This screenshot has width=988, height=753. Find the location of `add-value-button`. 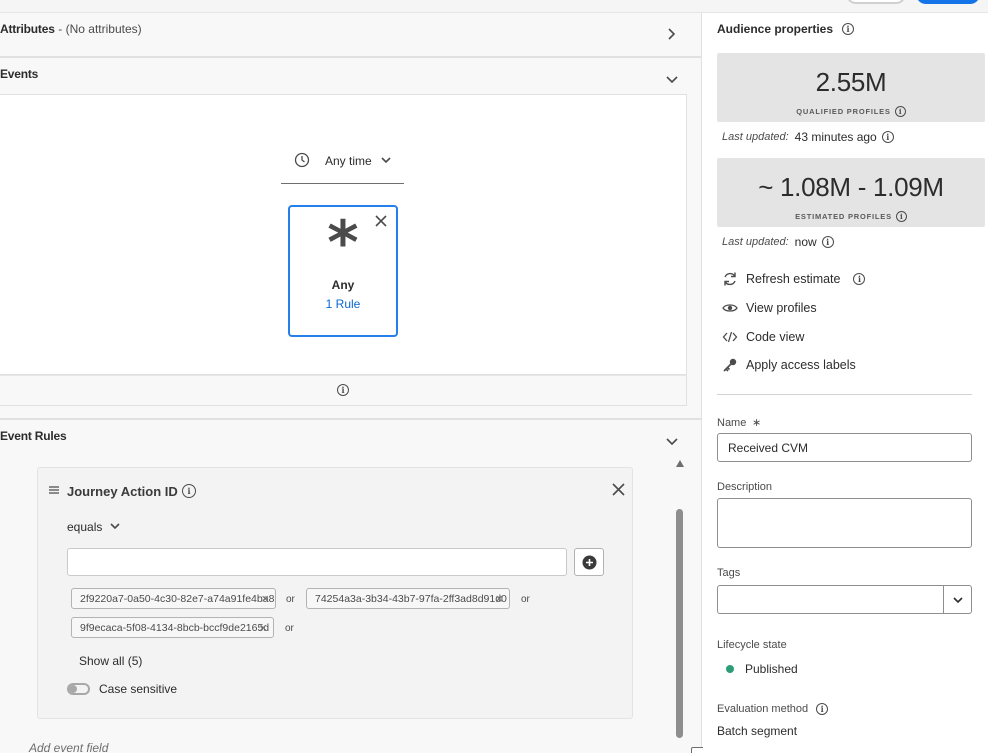

add-value-button is located at coordinates (589, 562).